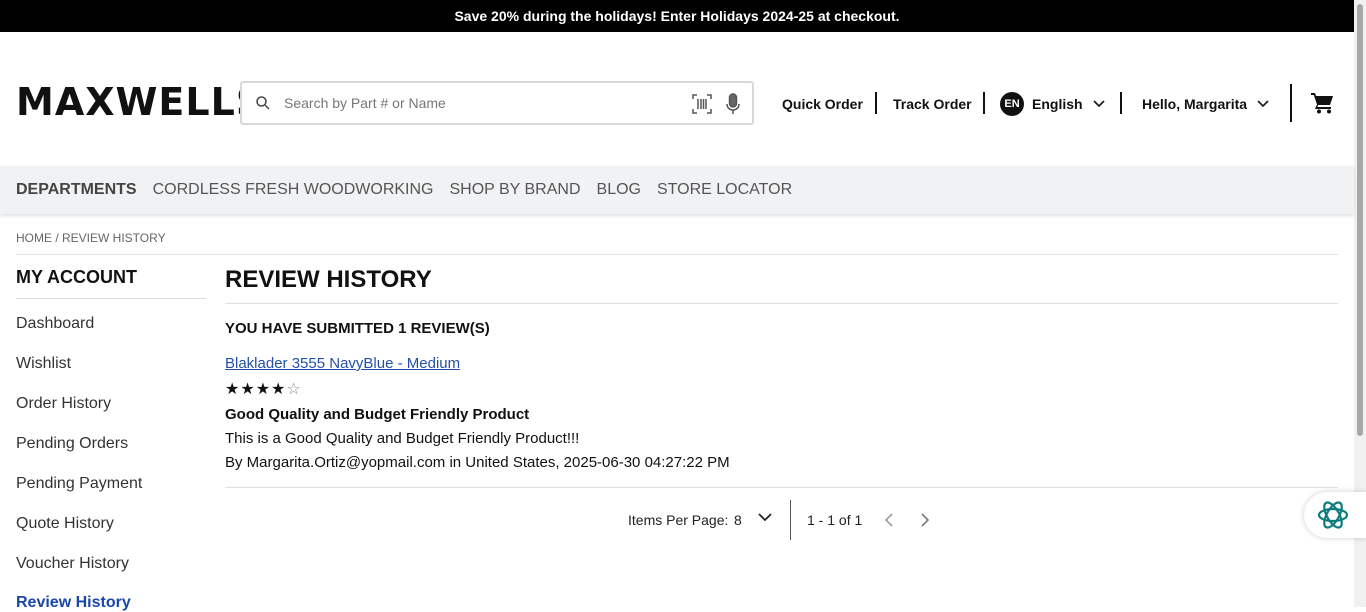 This screenshot has width=1366, height=612. Describe the element at coordinates (724, 190) in the screenshot. I see `nav-store-locator: STORE LOCATOR` at that location.